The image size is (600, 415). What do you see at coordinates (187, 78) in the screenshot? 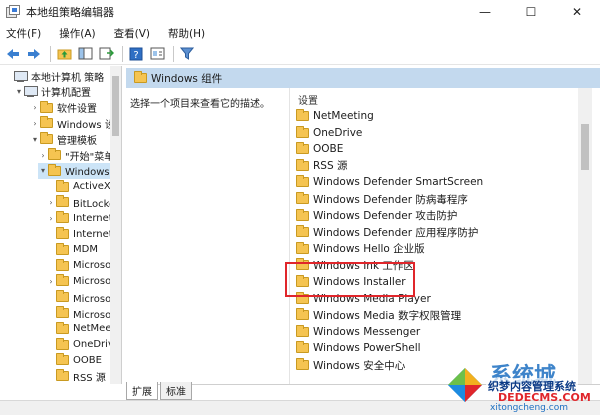
I see `details-header-title: Windows 组件` at bounding box center [187, 78].